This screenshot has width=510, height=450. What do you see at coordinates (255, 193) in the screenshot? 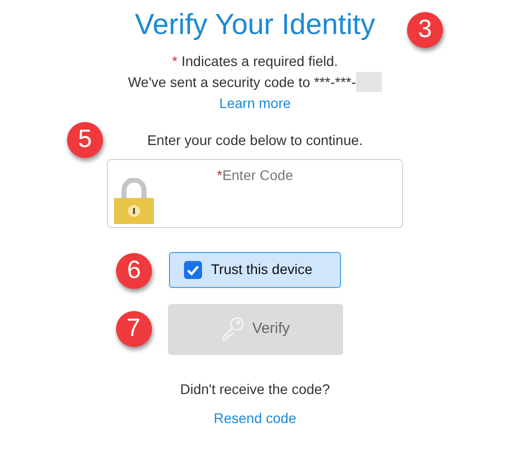
I see `code-field: *Enter Code` at bounding box center [255, 193].